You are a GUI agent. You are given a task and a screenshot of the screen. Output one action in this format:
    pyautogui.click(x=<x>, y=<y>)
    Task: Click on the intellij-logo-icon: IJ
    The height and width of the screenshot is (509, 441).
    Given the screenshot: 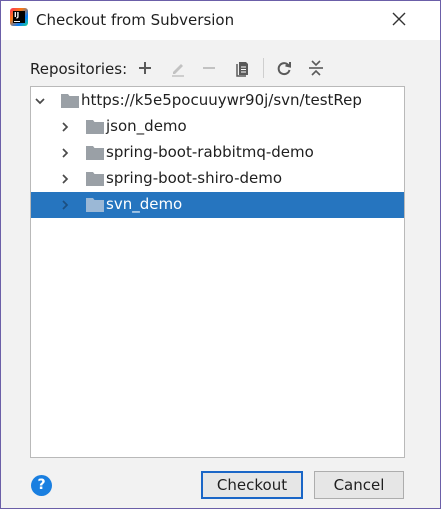 What is the action you would take?
    pyautogui.click(x=19, y=17)
    